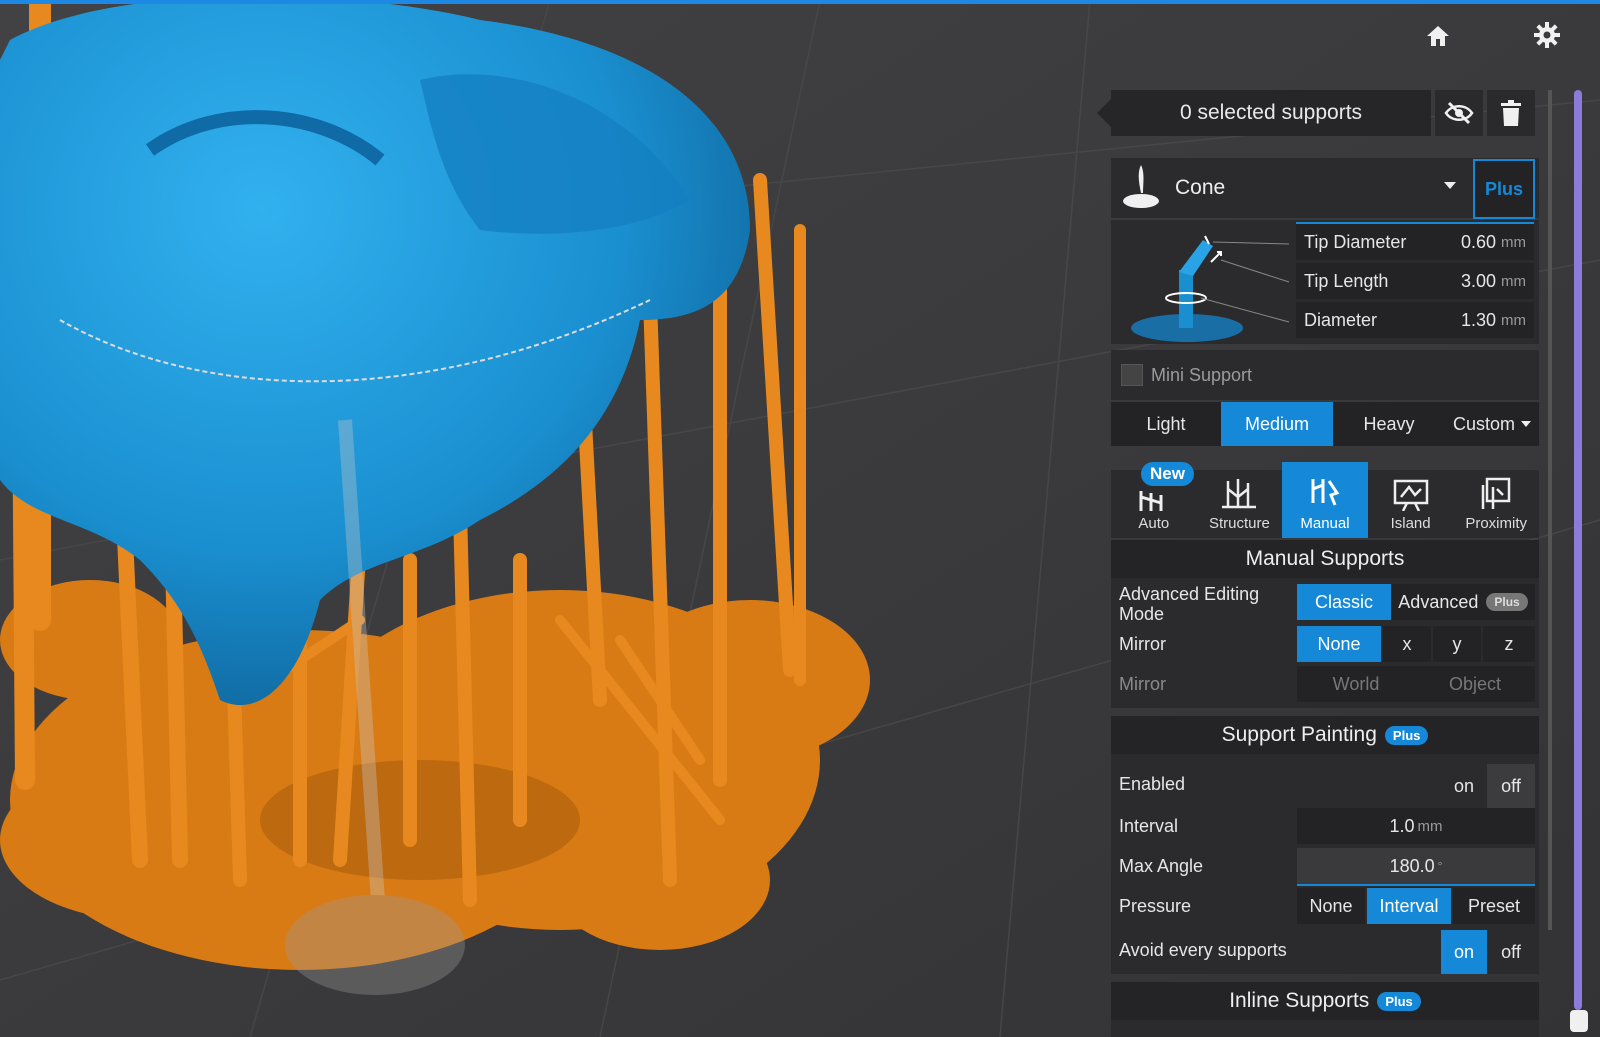  I want to click on support-type-row: Cone Plus, so click(1325, 188).